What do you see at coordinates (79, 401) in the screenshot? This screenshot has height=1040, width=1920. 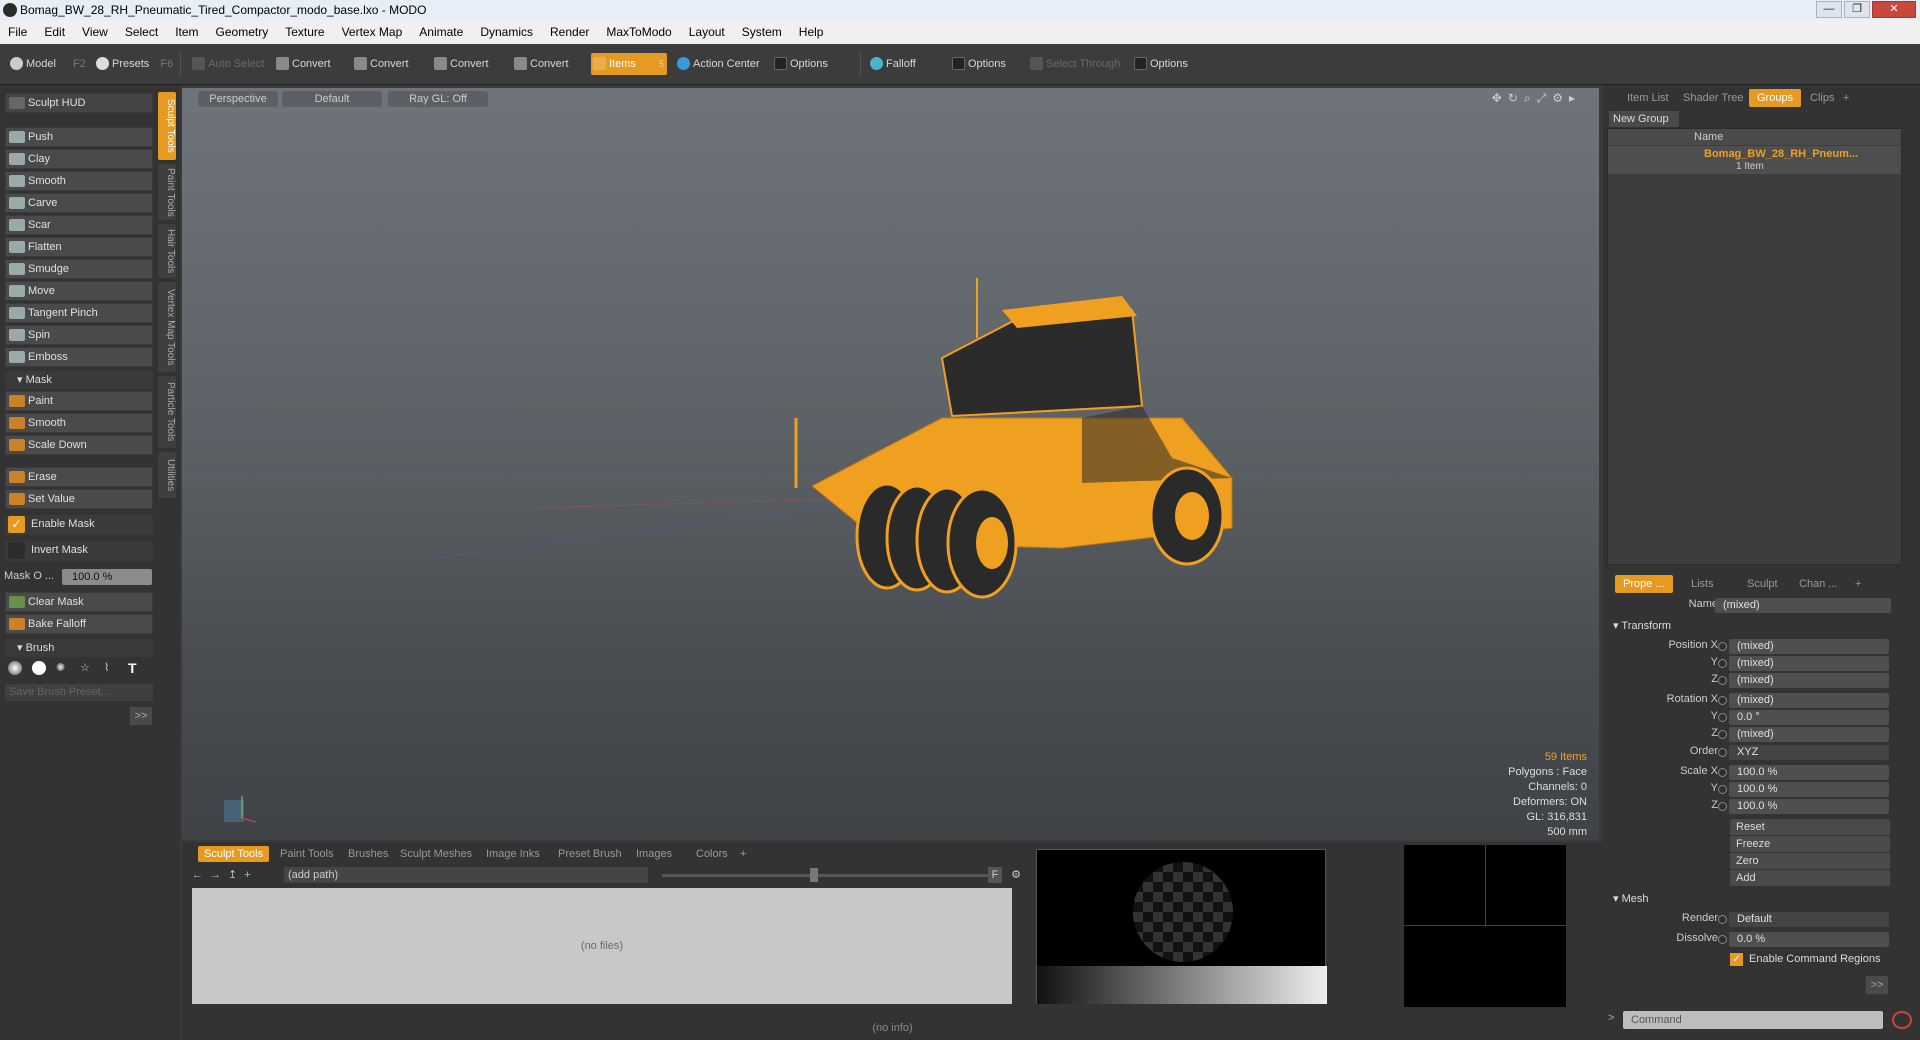 I see `mask-paint-button: Paint` at bounding box center [79, 401].